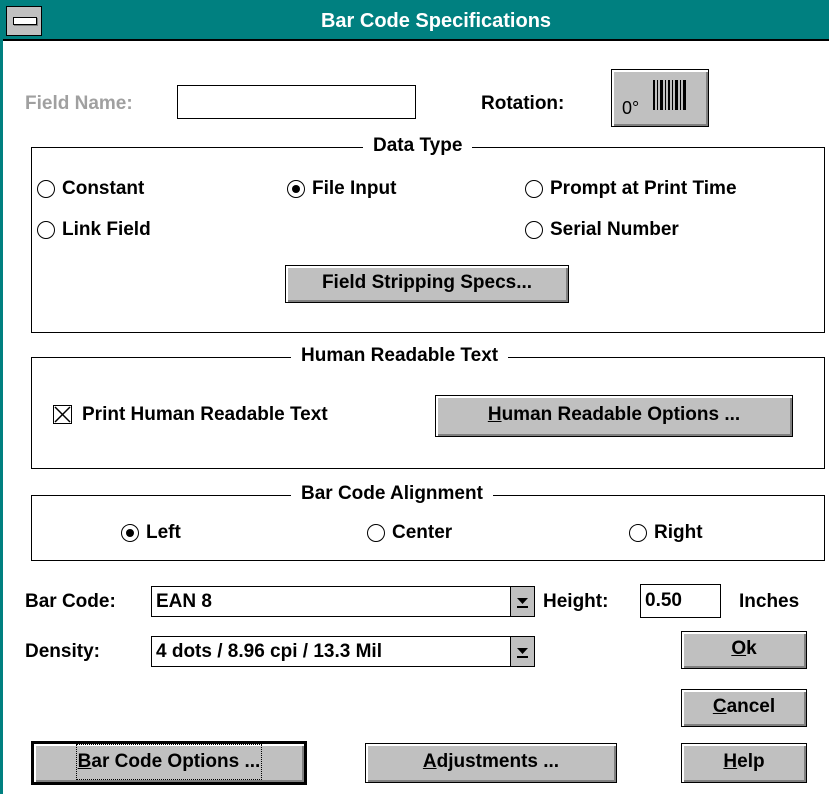 This screenshot has height=794, width=829. Describe the element at coordinates (638, 533) in the screenshot. I see `align-right-radio` at that location.